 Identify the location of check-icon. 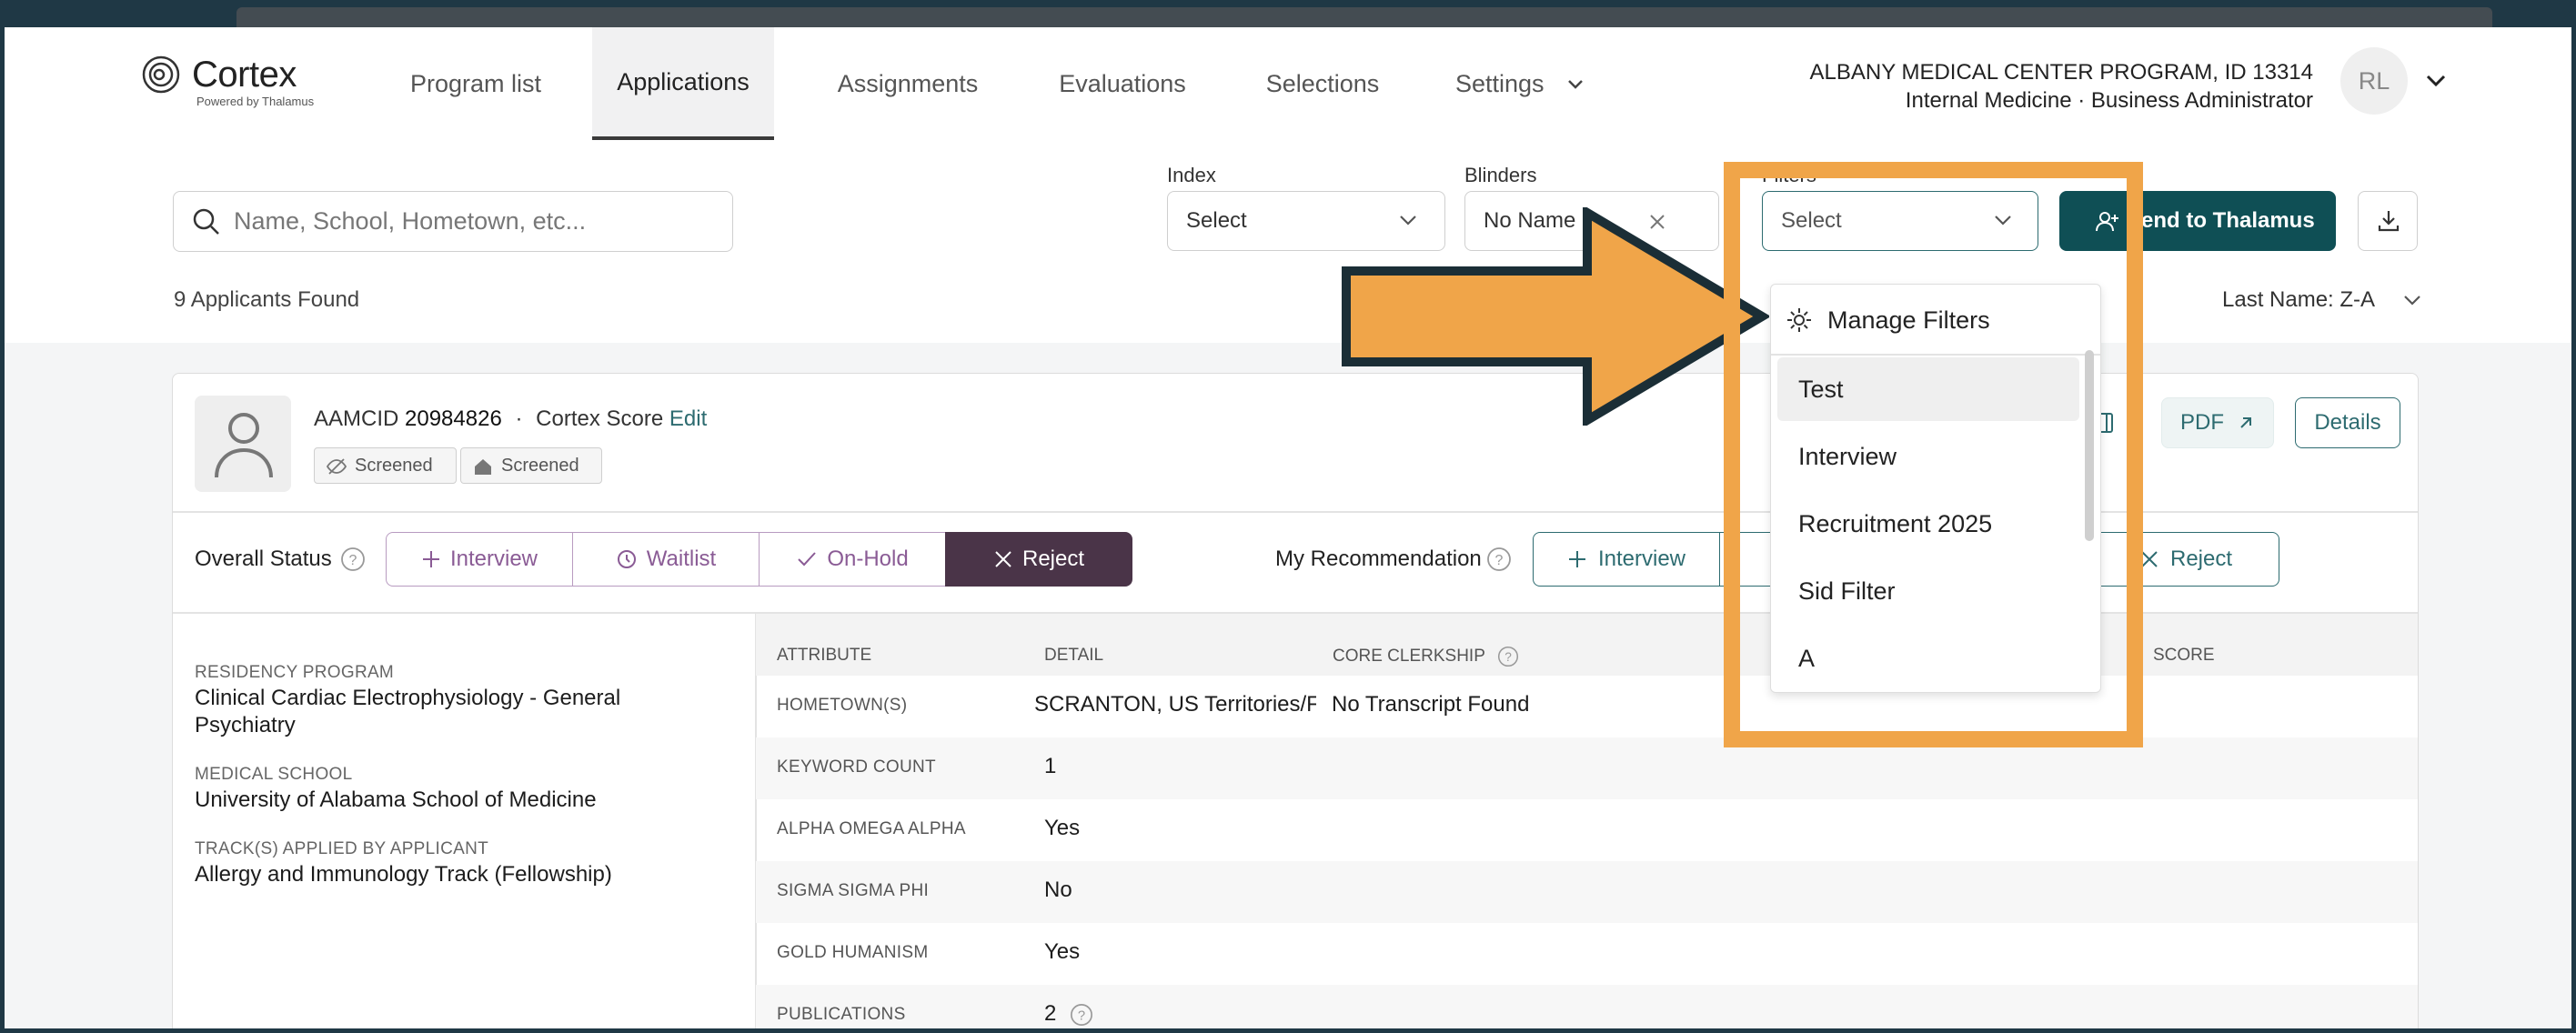
(807, 559).